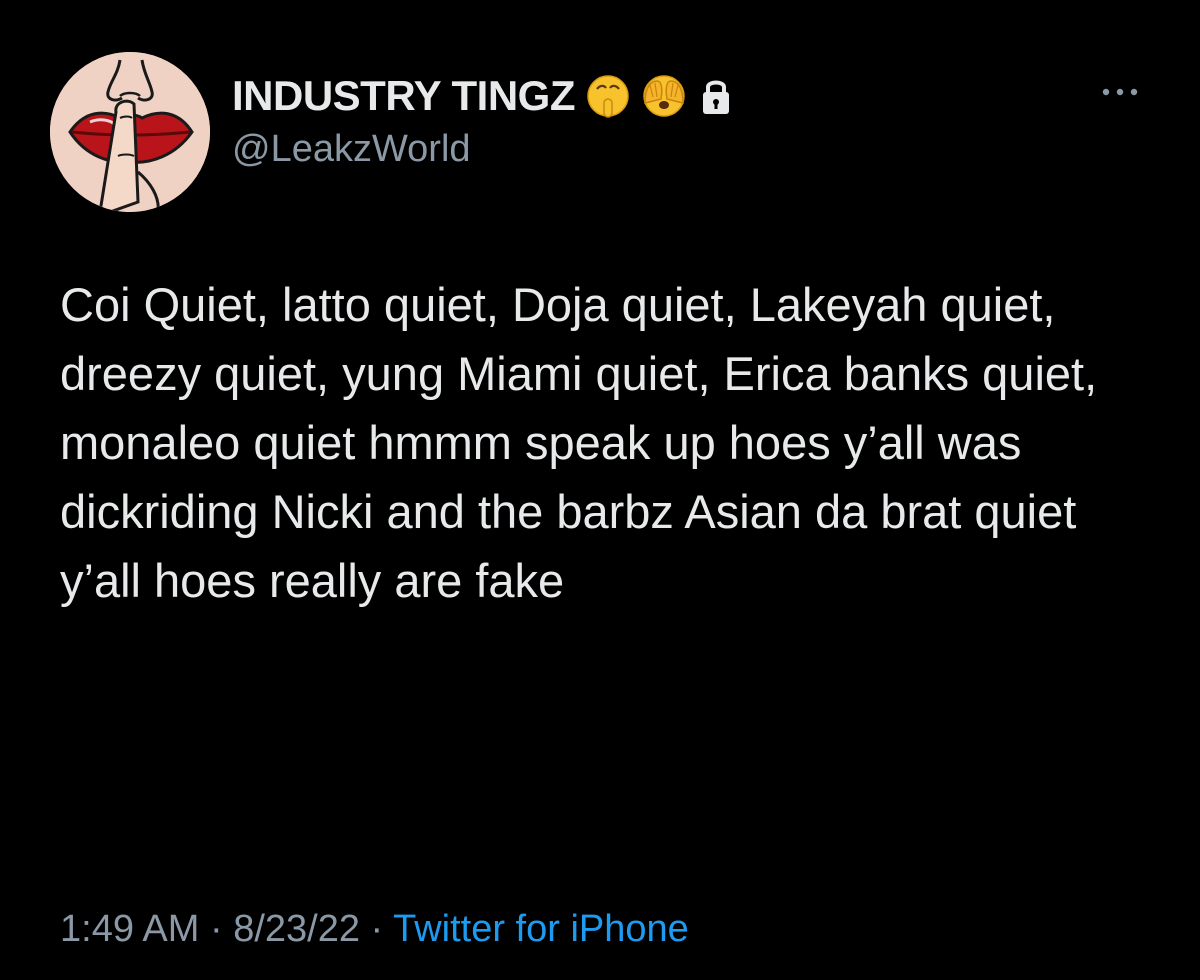 The image size is (1200, 980). What do you see at coordinates (404, 96) in the screenshot?
I see `display-name: INDUSTRY TINGZ` at bounding box center [404, 96].